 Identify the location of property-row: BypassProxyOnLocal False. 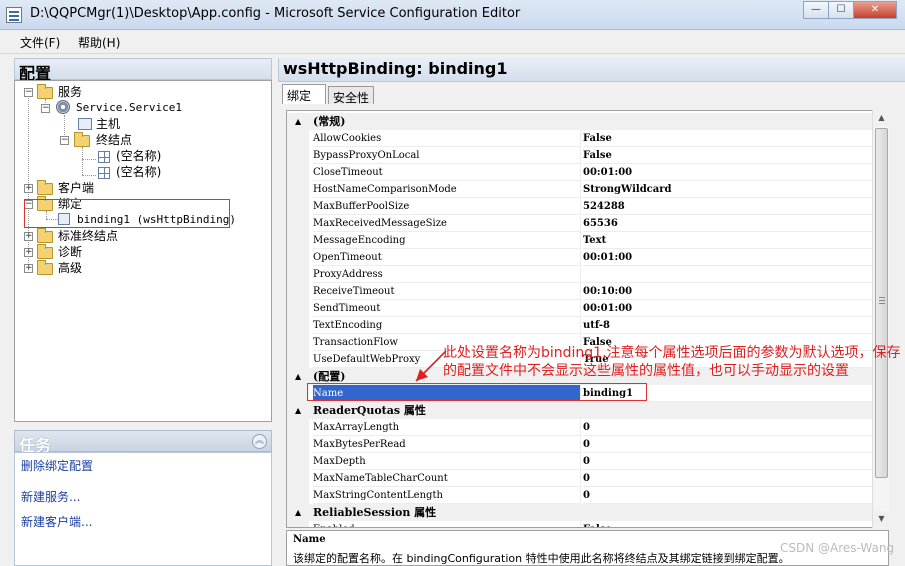
(580, 155).